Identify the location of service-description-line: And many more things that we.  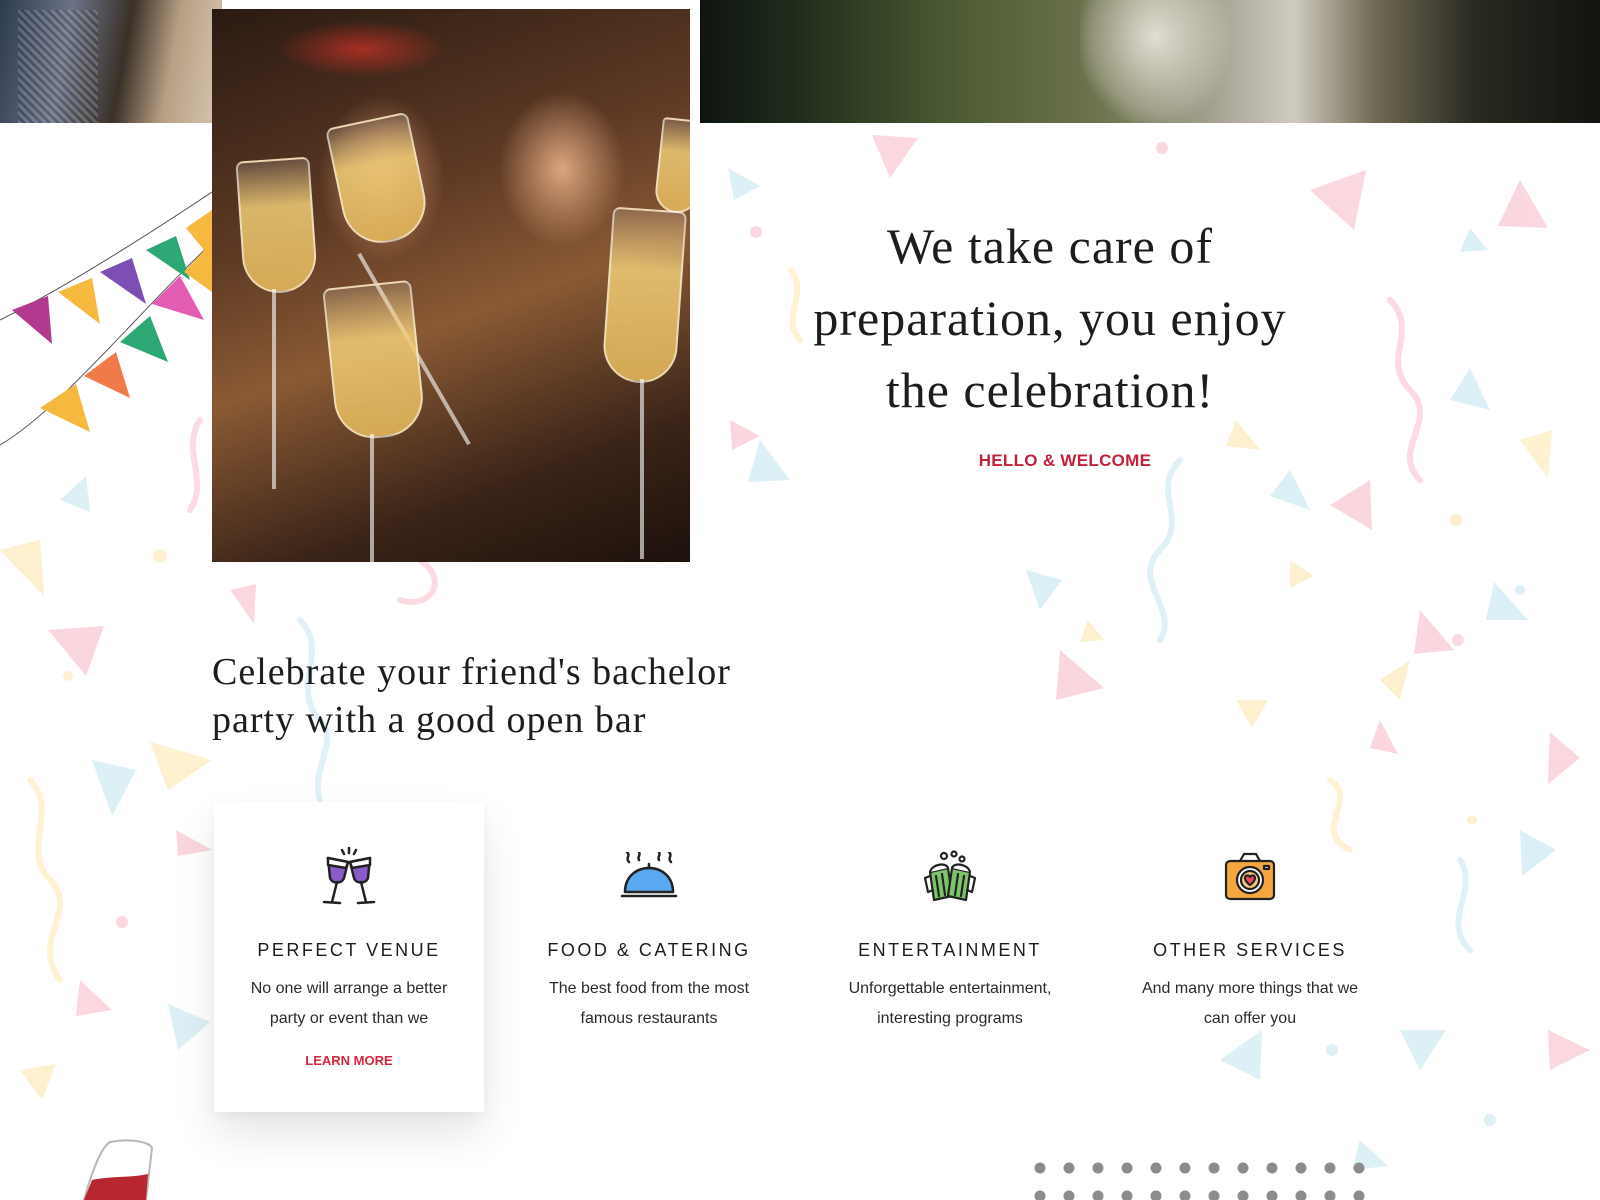
(1250, 988).